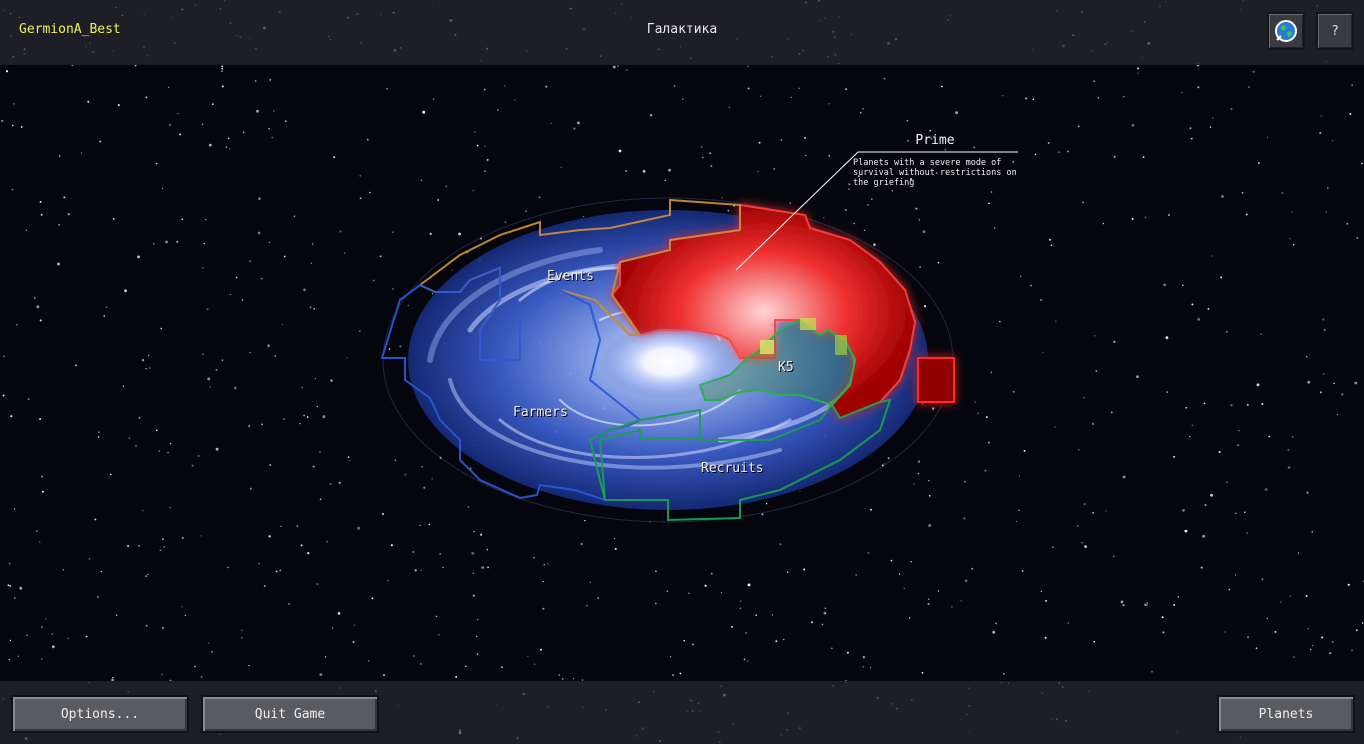 The height and width of the screenshot is (744, 1364). What do you see at coordinates (1335, 31) in the screenshot?
I see `help-button: ?` at bounding box center [1335, 31].